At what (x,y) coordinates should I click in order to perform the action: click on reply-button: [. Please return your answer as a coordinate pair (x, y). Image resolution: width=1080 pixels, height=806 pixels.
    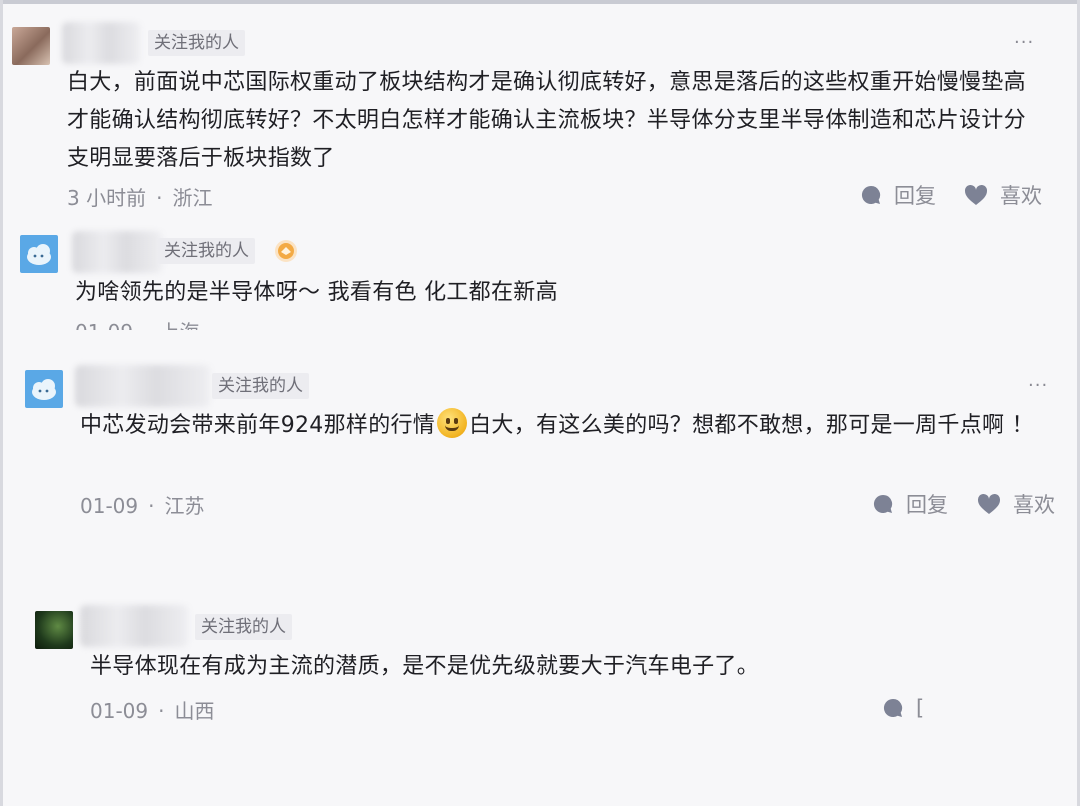
    Looking at the image, I should click on (903, 708).